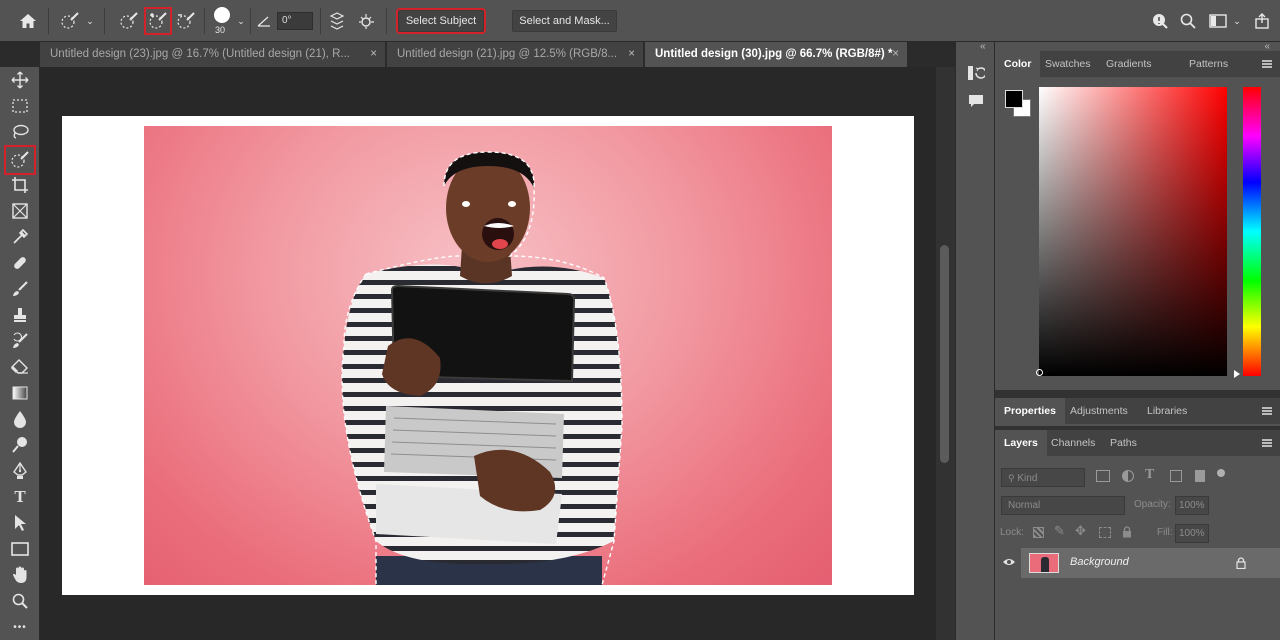  What do you see at coordinates (1014, 99) in the screenshot?
I see `foreground-color-swatch` at bounding box center [1014, 99].